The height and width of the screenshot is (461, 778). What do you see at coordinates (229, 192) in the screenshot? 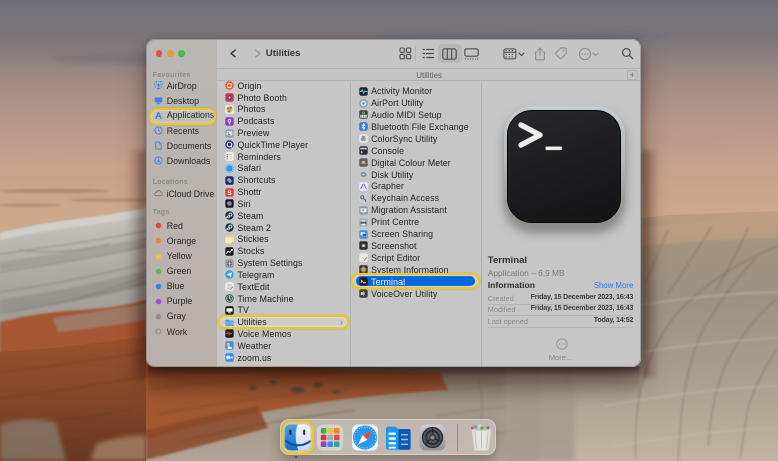
I see `svg-text: S` at bounding box center [229, 192].